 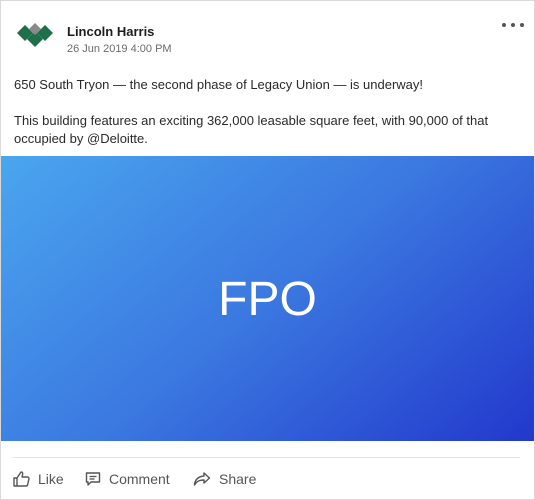 I want to click on share-label: Share, so click(x=238, y=479).